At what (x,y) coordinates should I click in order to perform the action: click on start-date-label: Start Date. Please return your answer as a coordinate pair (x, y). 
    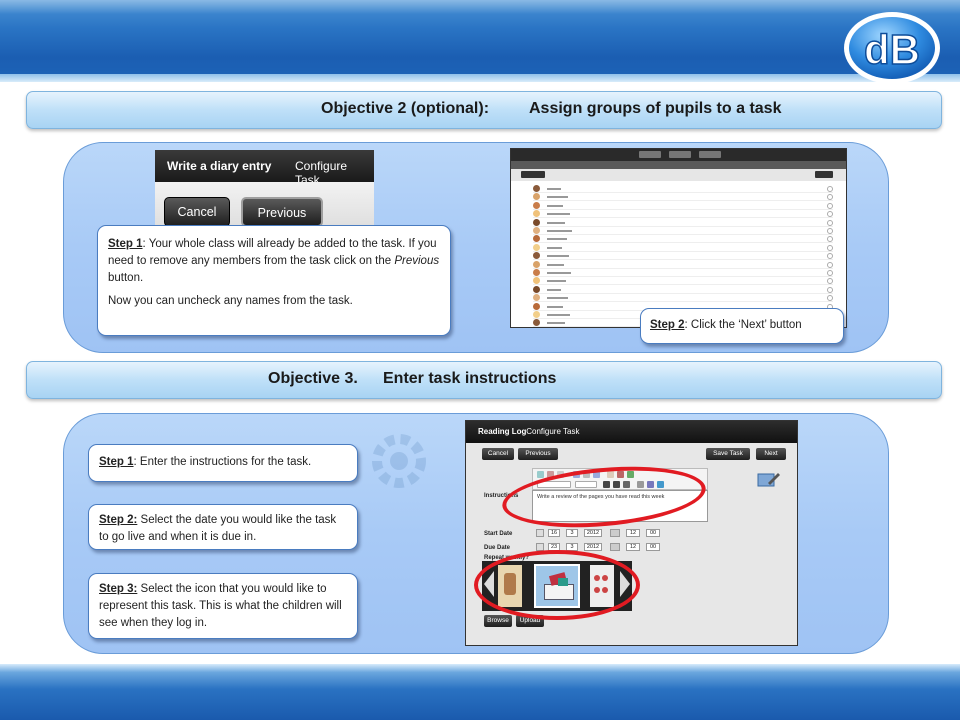
    Looking at the image, I should click on (498, 534).